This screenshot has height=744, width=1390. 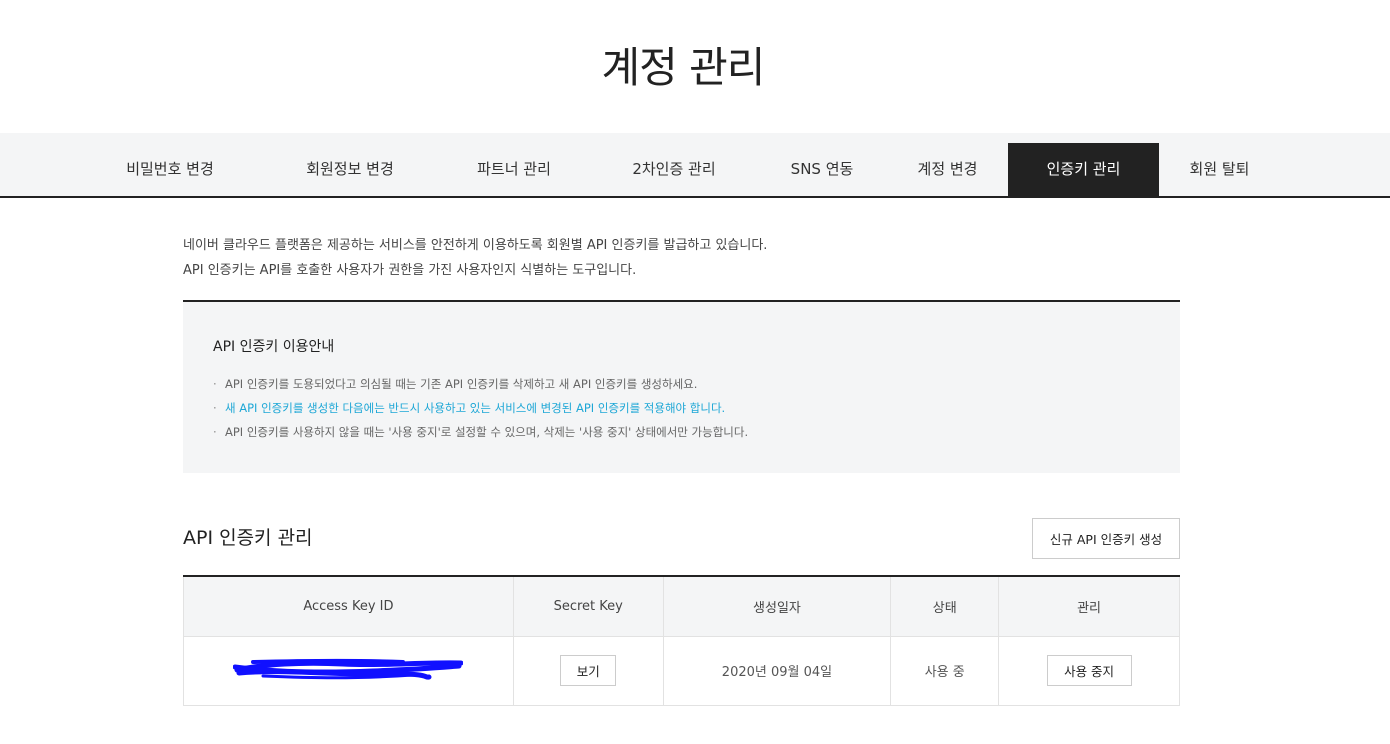 I want to click on tab-password-change: 비밀번호 변경, so click(x=170, y=169).